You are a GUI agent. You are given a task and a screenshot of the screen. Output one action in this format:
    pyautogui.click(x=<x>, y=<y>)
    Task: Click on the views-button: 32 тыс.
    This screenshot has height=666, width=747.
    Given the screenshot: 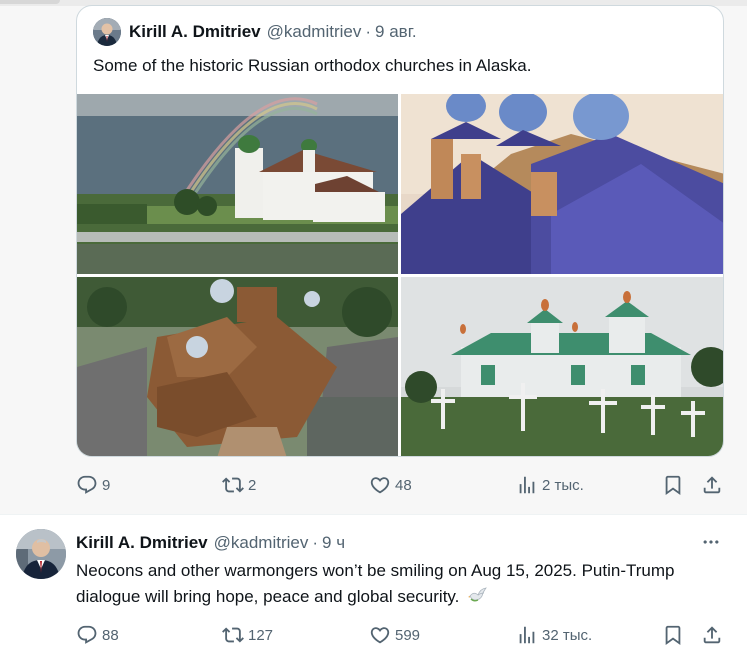 What is the action you would take?
    pyautogui.click(x=554, y=635)
    